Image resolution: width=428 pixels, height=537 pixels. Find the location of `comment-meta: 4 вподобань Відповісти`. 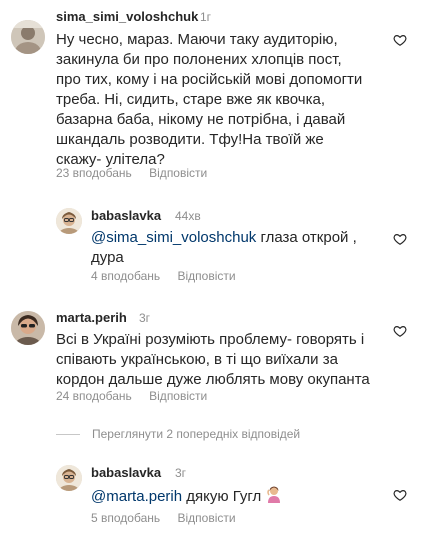

comment-meta: 4 вподобань Відповісти is located at coordinates (170, 276).